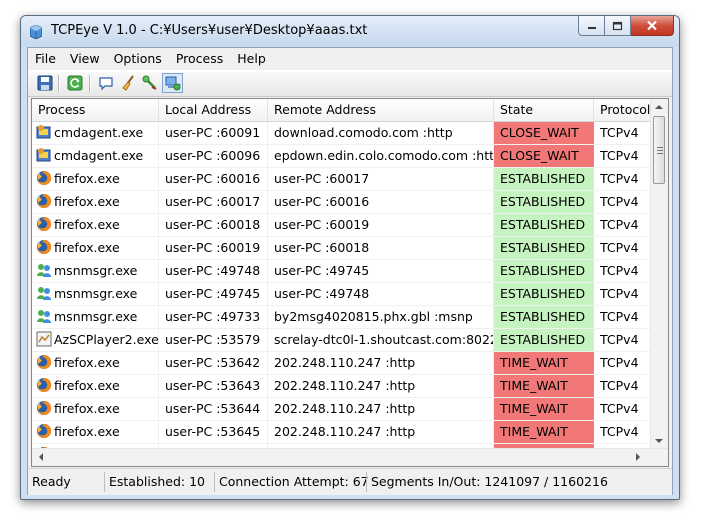  I want to click on network-button, so click(172, 83).